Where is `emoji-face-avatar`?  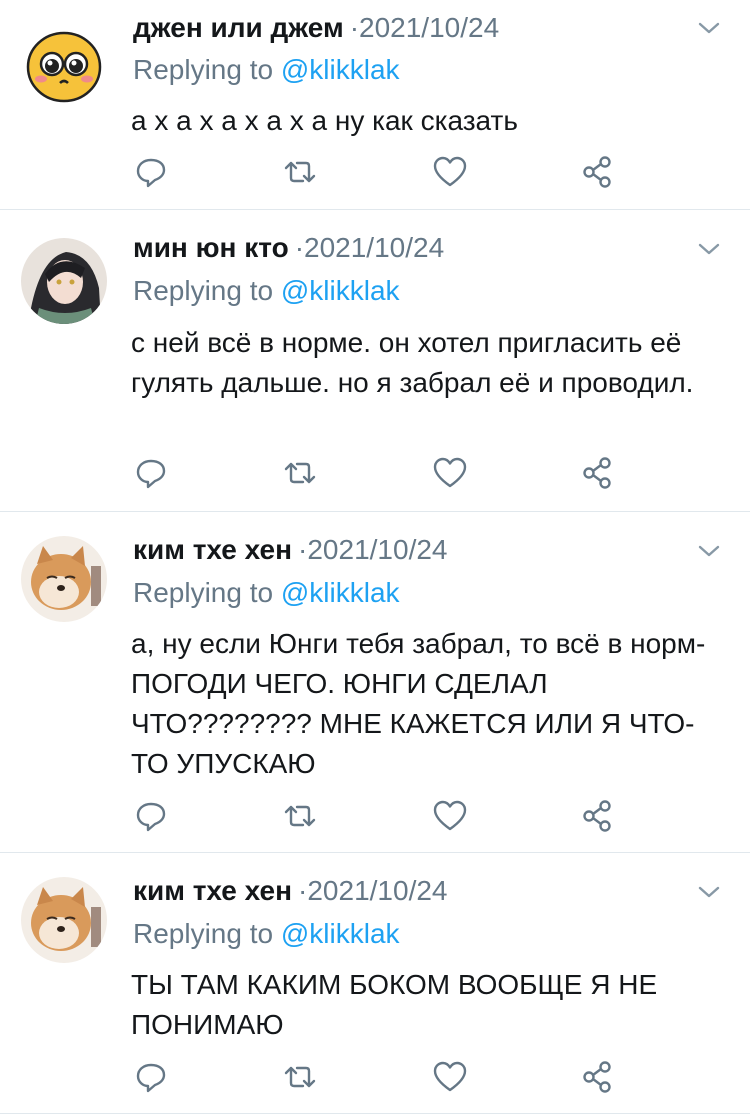 emoji-face-avatar is located at coordinates (64, 62).